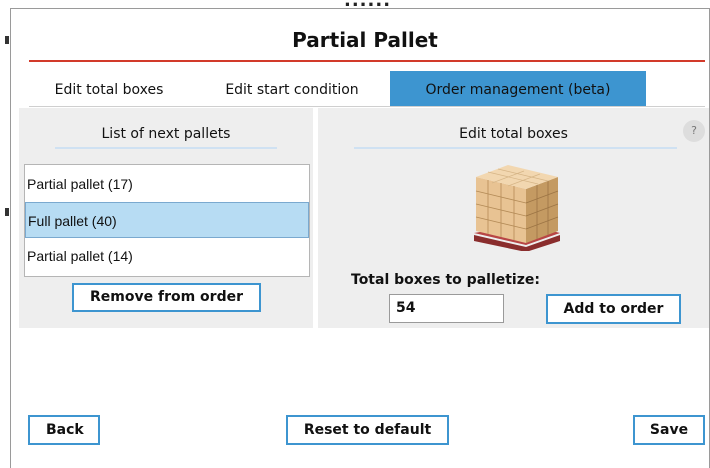  Describe the element at coordinates (167, 256) in the screenshot. I see `list-item: Partial pallet (14)` at that location.